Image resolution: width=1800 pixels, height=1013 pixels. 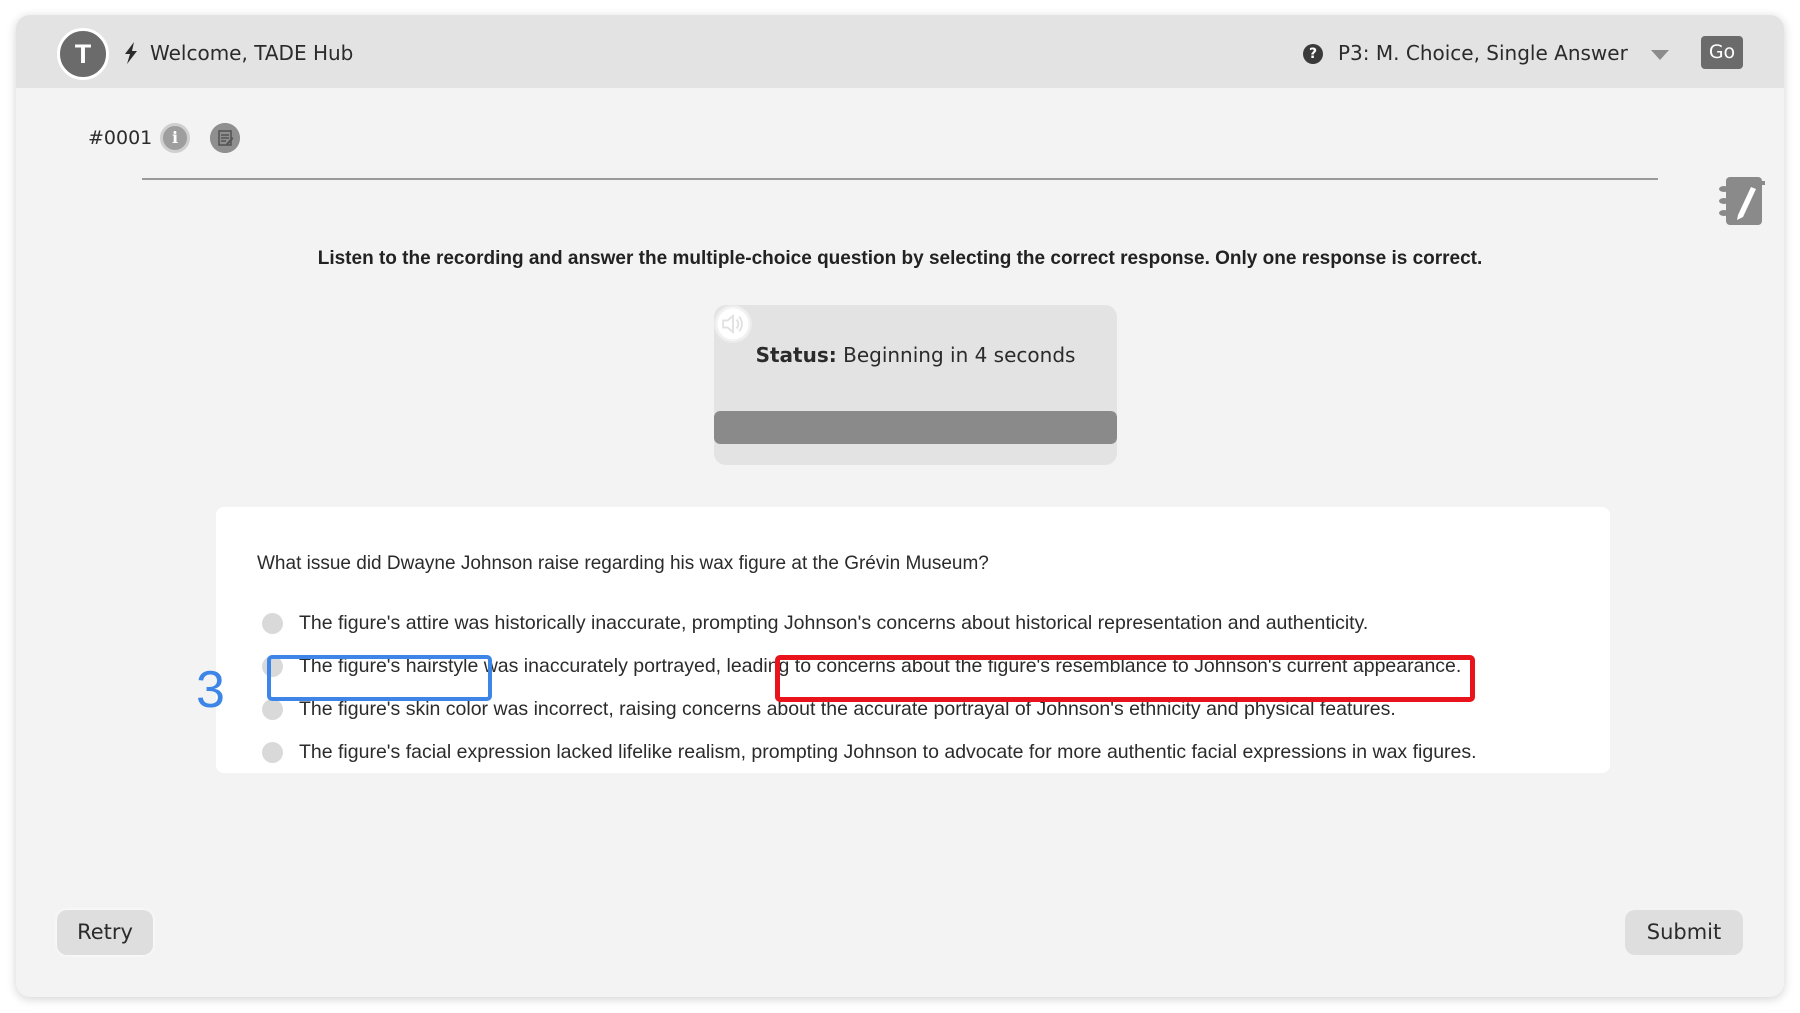 What do you see at coordinates (1125, 678) in the screenshot?
I see `annotation-red-box` at bounding box center [1125, 678].